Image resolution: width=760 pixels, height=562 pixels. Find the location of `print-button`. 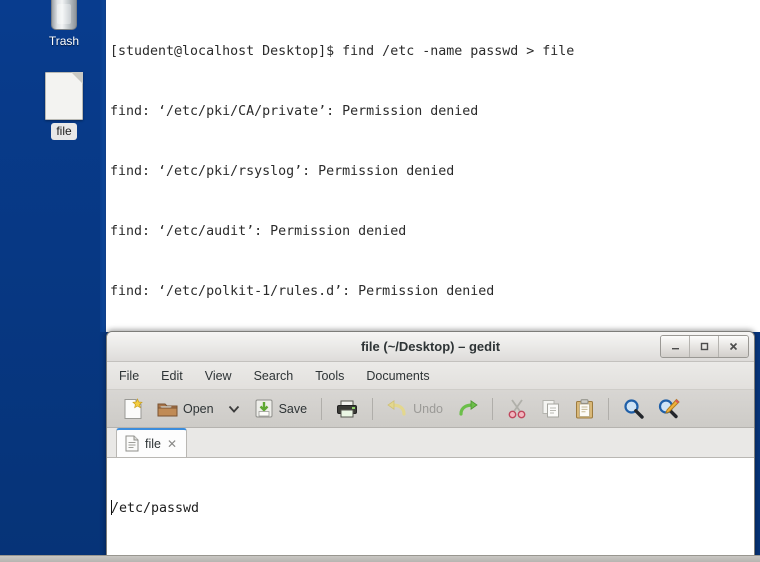

print-button is located at coordinates (347, 409).